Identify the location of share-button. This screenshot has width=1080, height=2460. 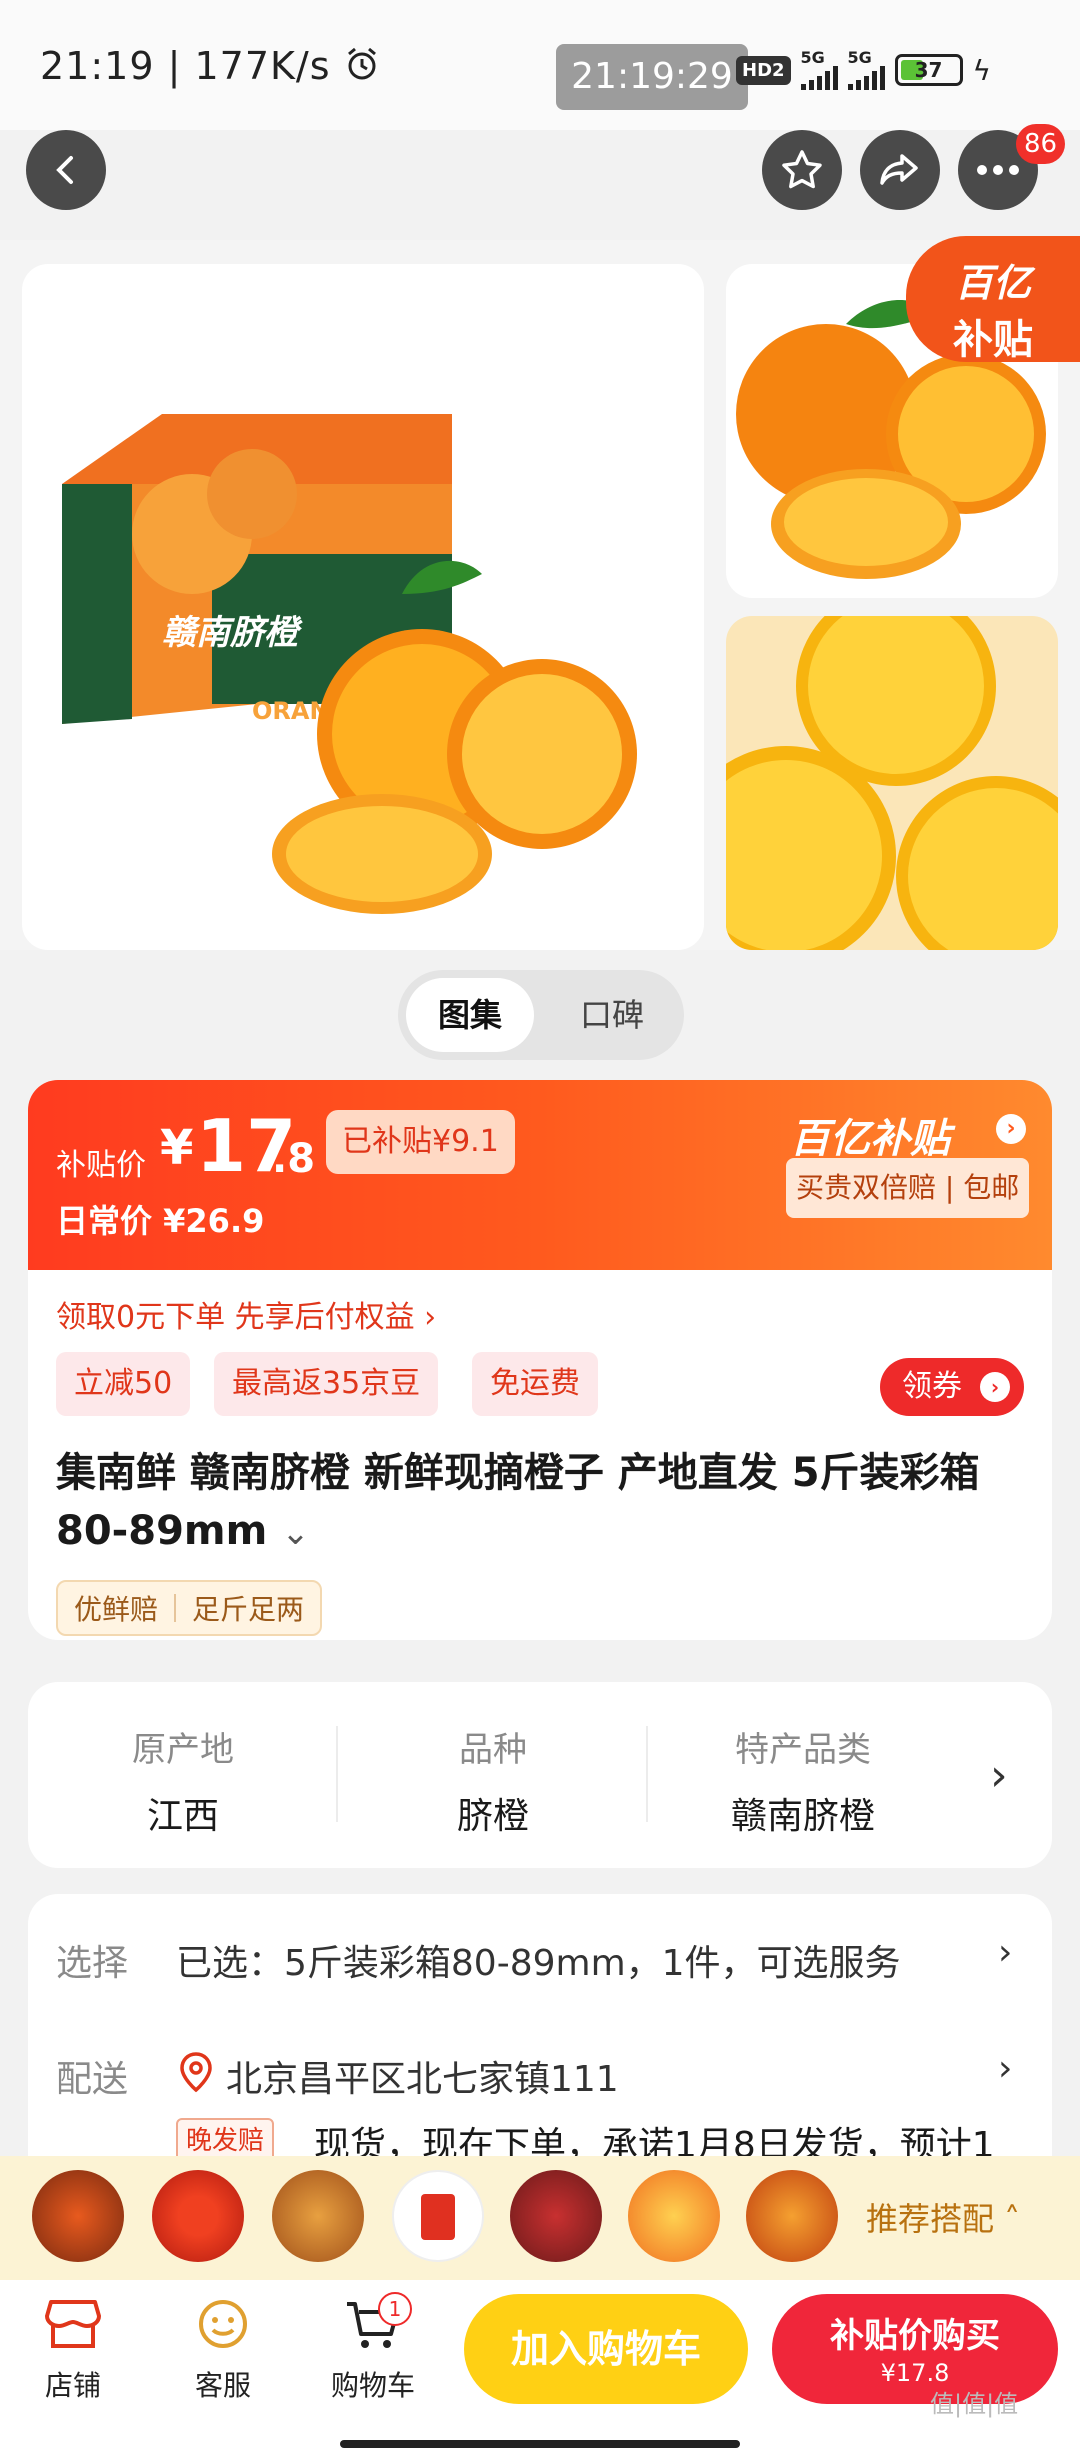
(900, 170).